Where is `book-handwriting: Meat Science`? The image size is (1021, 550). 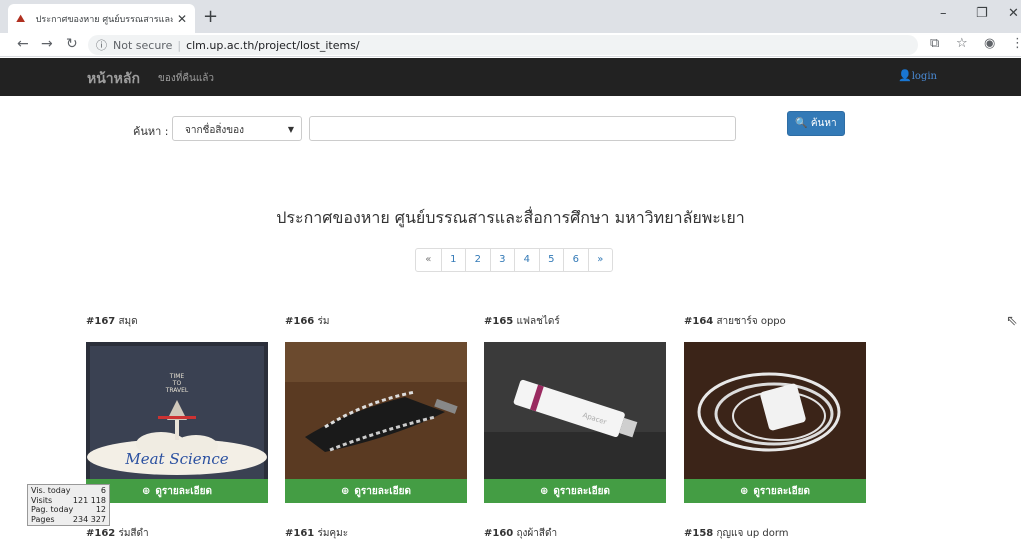 book-handwriting: Meat Science is located at coordinates (176, 459).